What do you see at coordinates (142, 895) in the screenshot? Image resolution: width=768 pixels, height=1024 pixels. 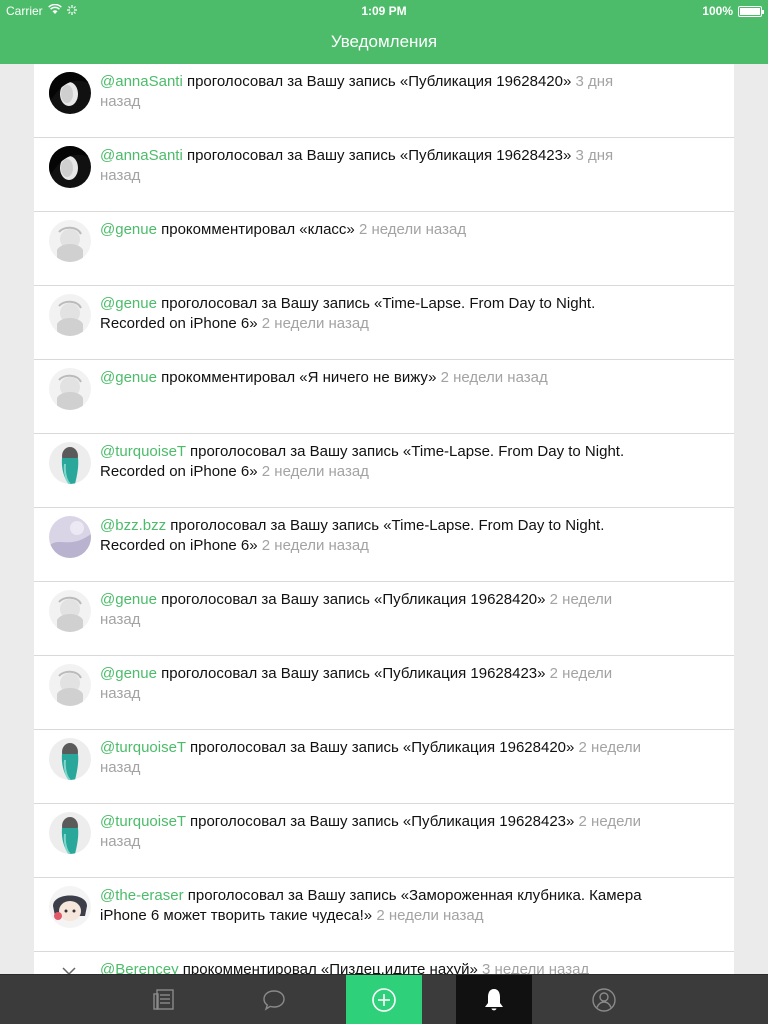 I see `username-link: @the-eraser` at bounding box center [142, 895].